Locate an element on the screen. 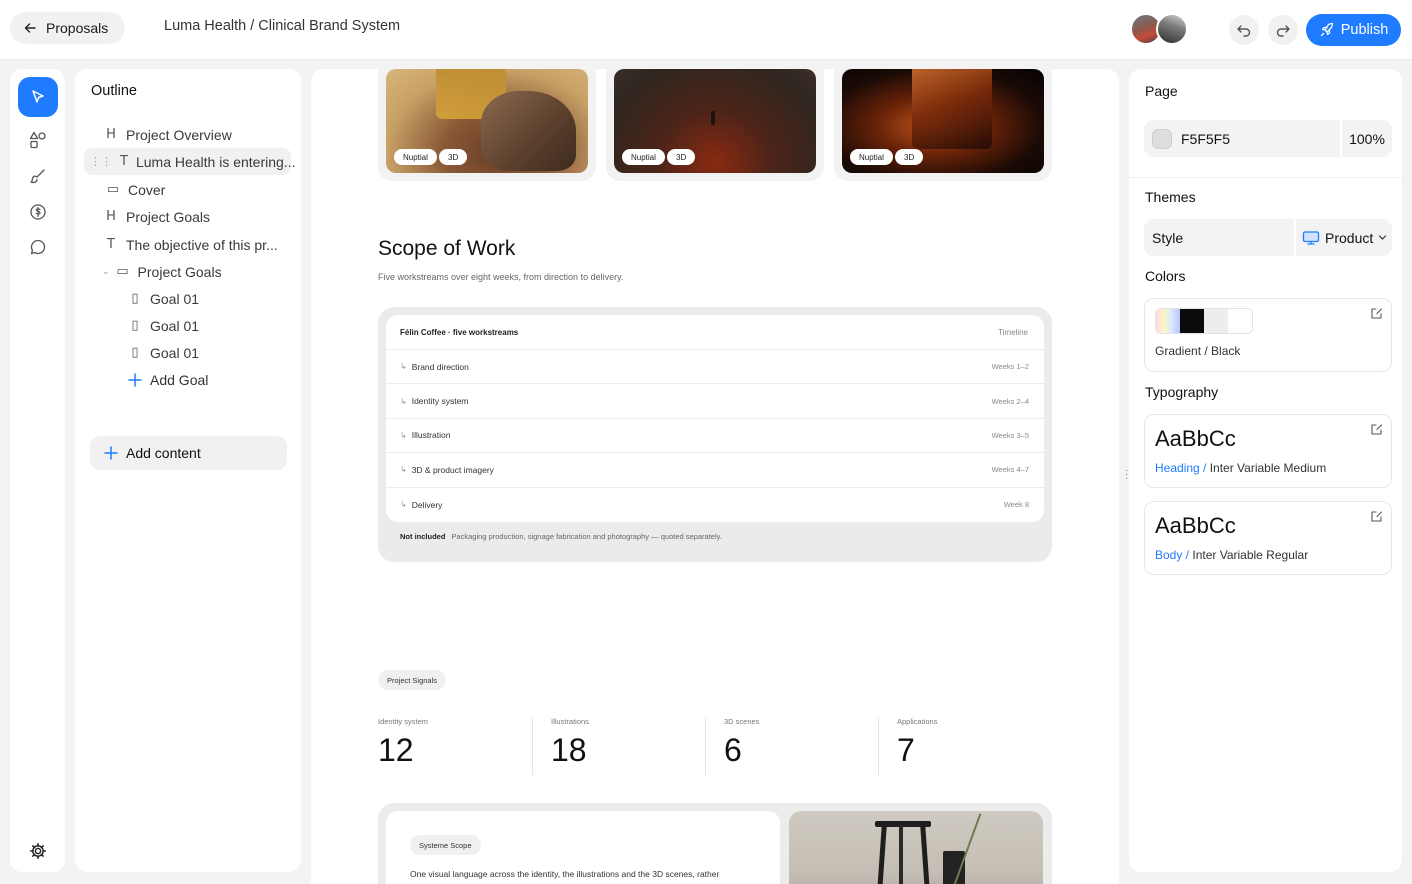  stat-applications: Applications 7 is located at coordinates (977, 743).